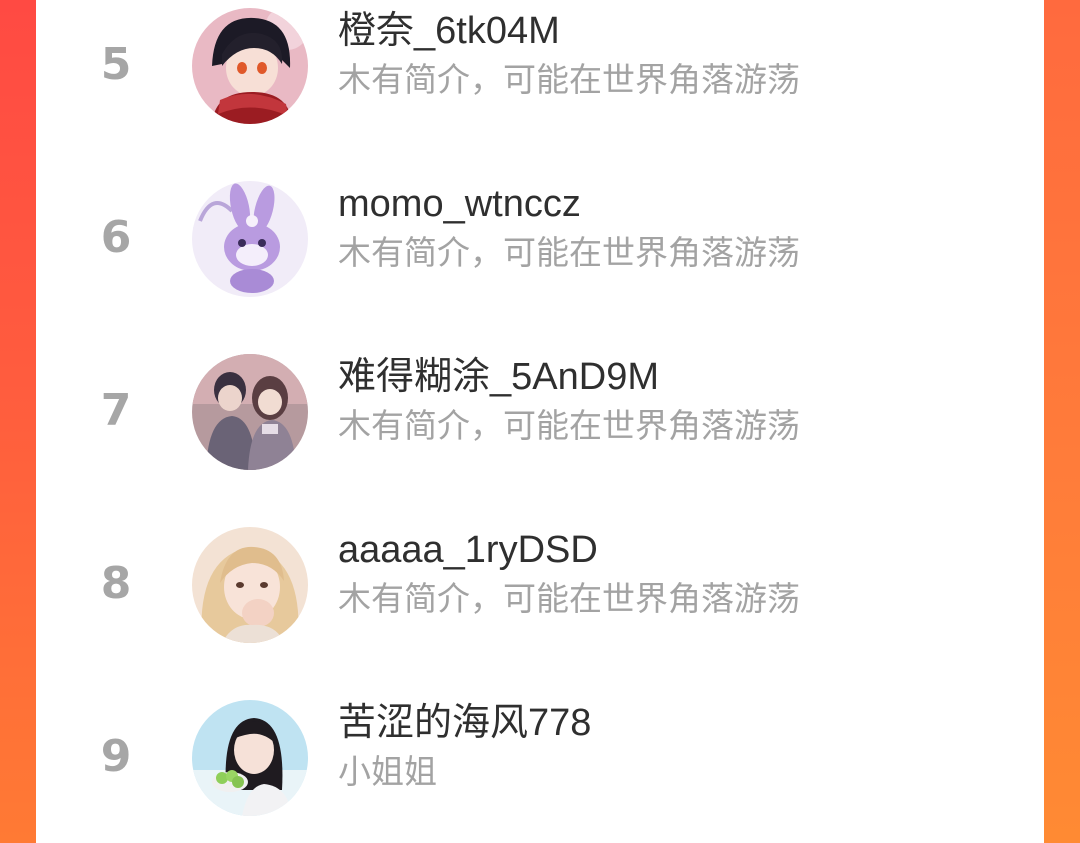 This screenshot has height=843, width=1080. I want to click on user-bio: 小姐姐, so click(387, 771).